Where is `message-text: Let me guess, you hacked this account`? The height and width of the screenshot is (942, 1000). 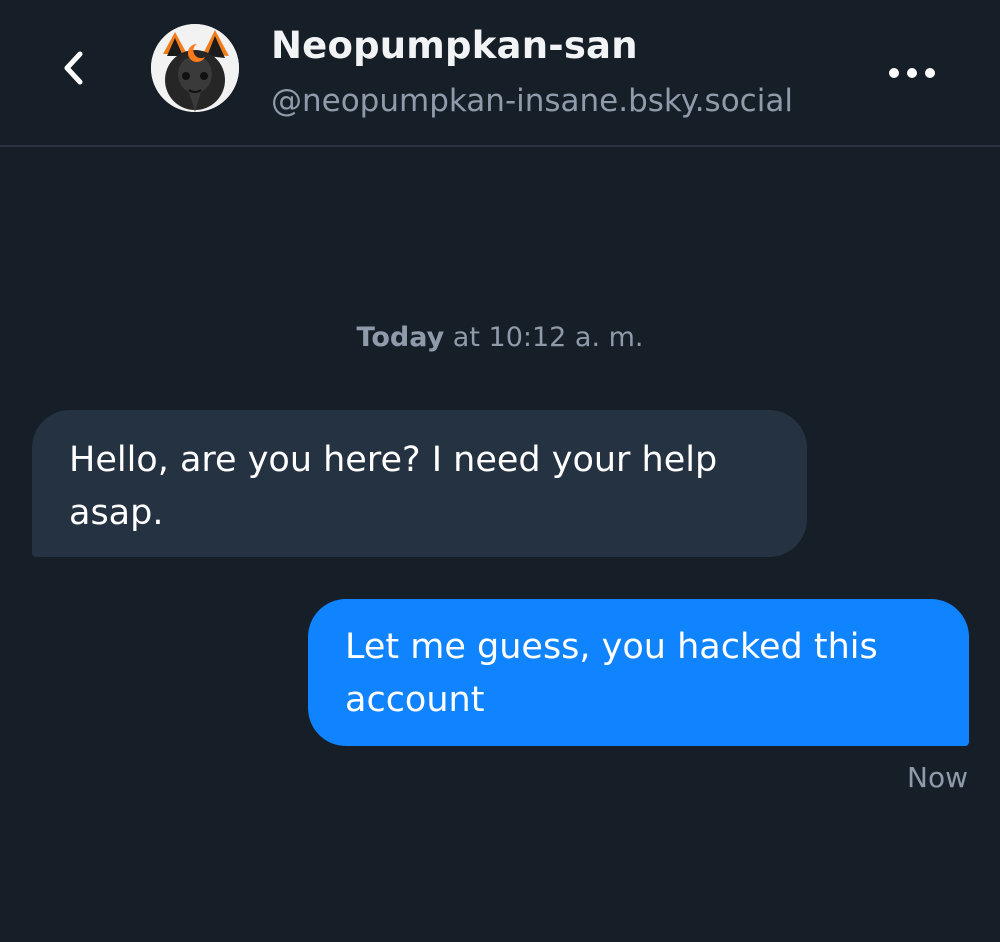 message-text: Let me guess, you hacked this account is located at coordinates (611, 673).